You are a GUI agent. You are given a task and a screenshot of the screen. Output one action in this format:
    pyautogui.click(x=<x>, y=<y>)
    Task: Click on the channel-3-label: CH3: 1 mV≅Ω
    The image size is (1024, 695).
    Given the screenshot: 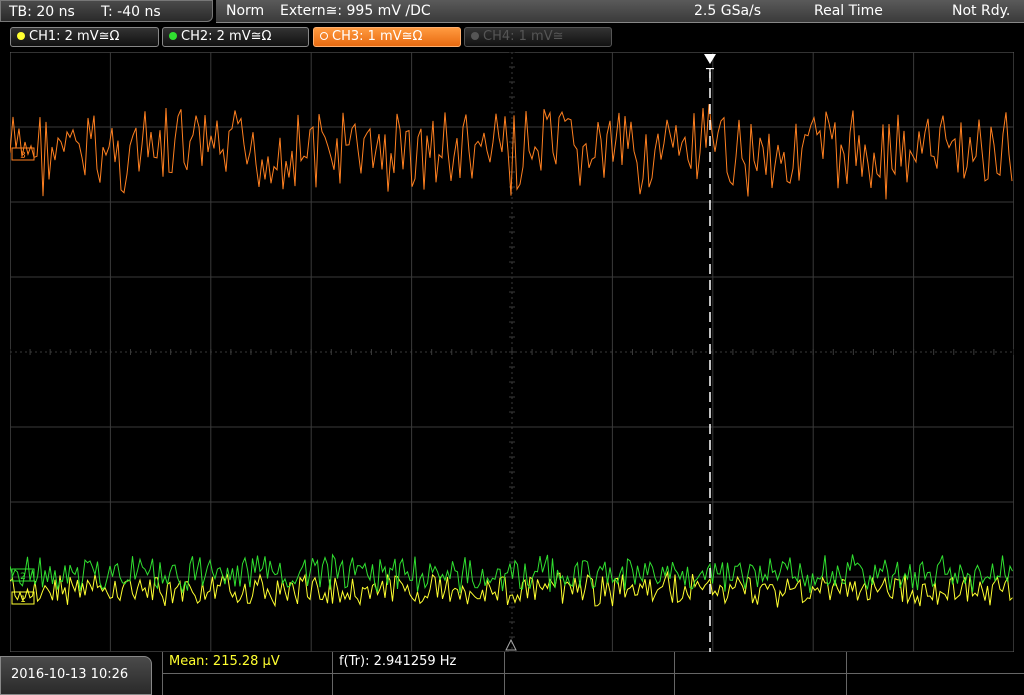 What is the action you would take?
    pyautogui.click(x=377, y=36)
    